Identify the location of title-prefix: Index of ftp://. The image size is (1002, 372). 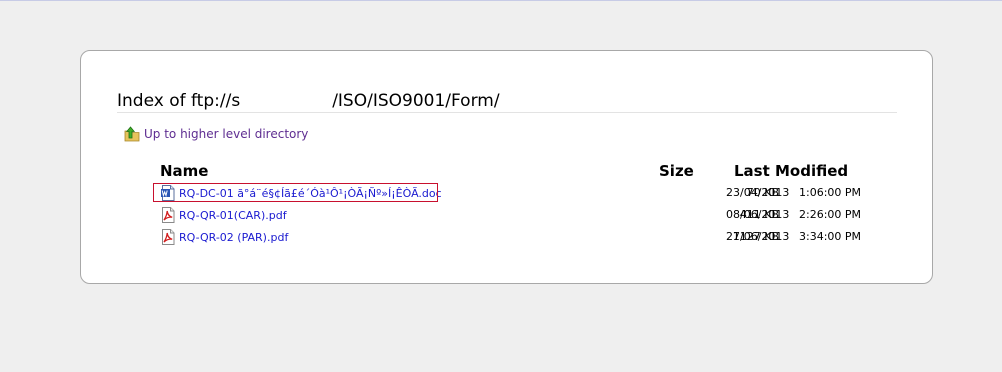
(174, 101).